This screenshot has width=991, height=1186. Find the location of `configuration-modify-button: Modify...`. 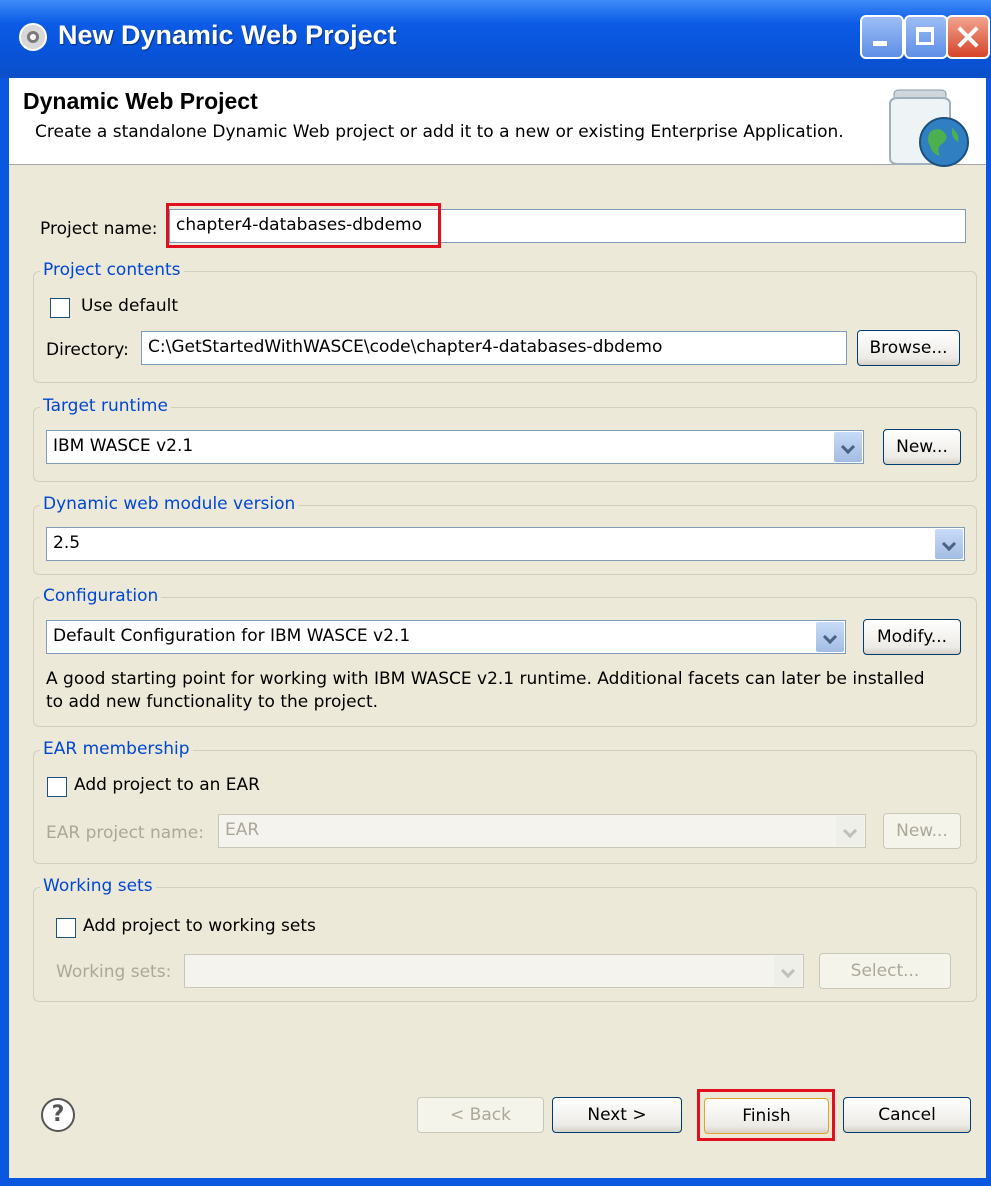

configuration-modify-button: Modify... is located at coordinates (912, 637).